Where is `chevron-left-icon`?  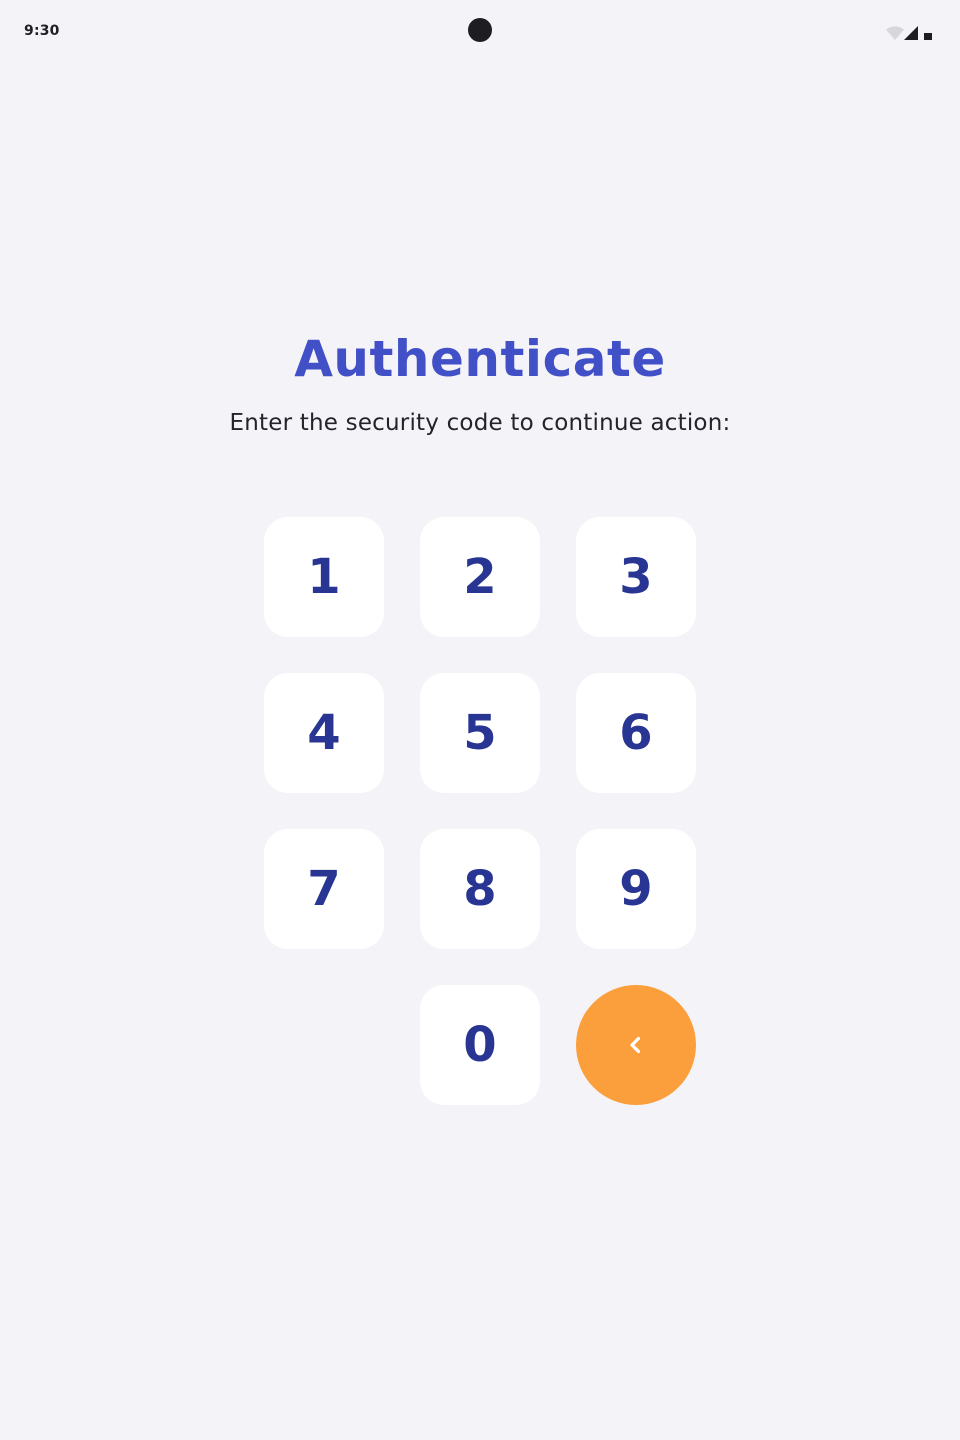 chevron-left-icon is located at coordinates (635, 1045).